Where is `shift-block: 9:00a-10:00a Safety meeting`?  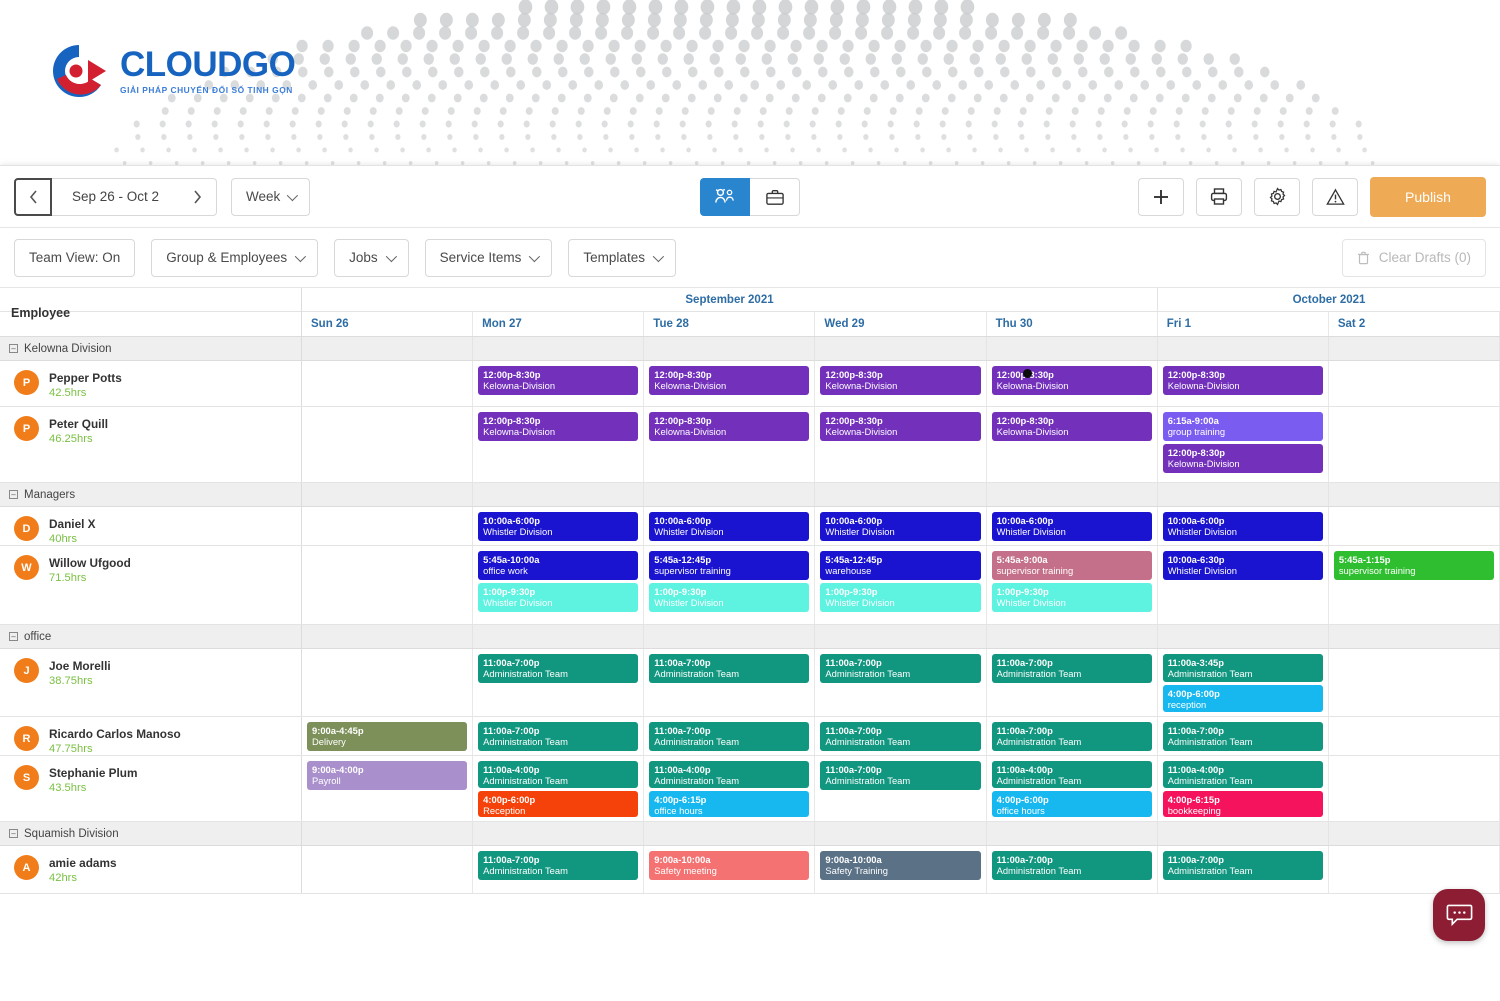
shift-block: 9:00a-10:00a Safety meeting is located at coordinates (729, 866).